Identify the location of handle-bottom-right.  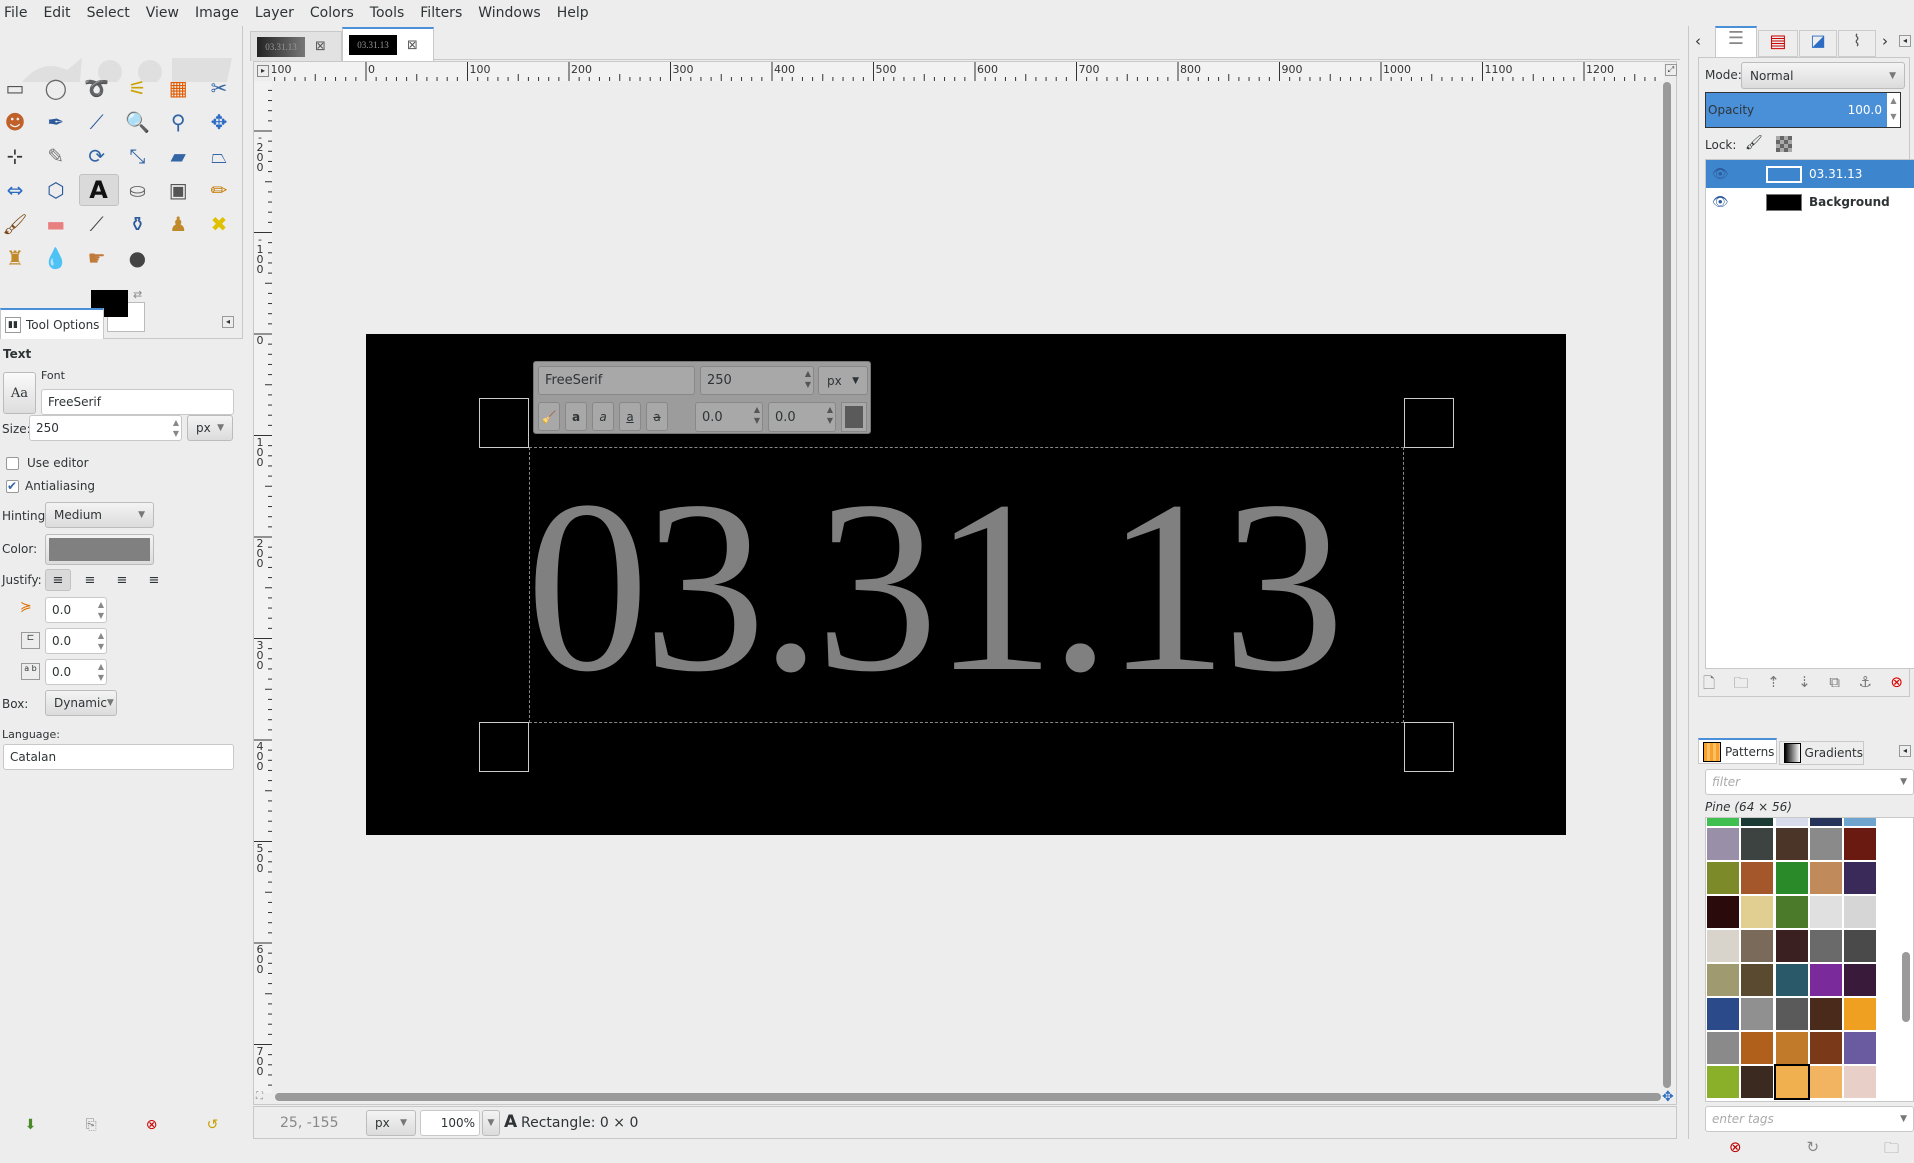
(1429, 747).